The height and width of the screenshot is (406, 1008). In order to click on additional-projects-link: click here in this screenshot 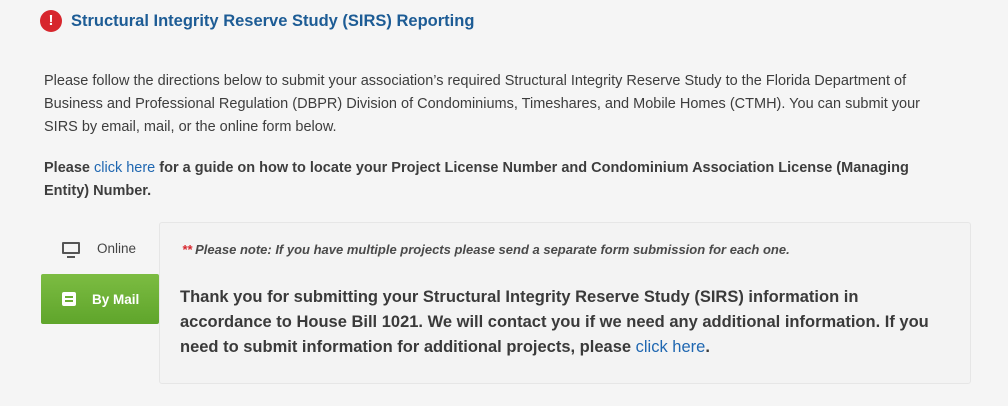, I will do `click(671, 347)`.